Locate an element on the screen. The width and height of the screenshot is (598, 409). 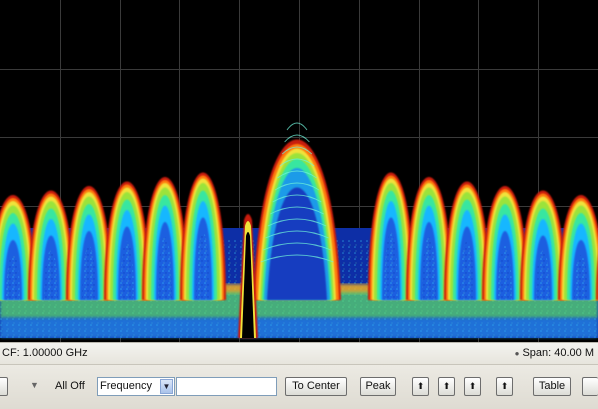
to-center-button: To Center is located at coordinates (316, 386).